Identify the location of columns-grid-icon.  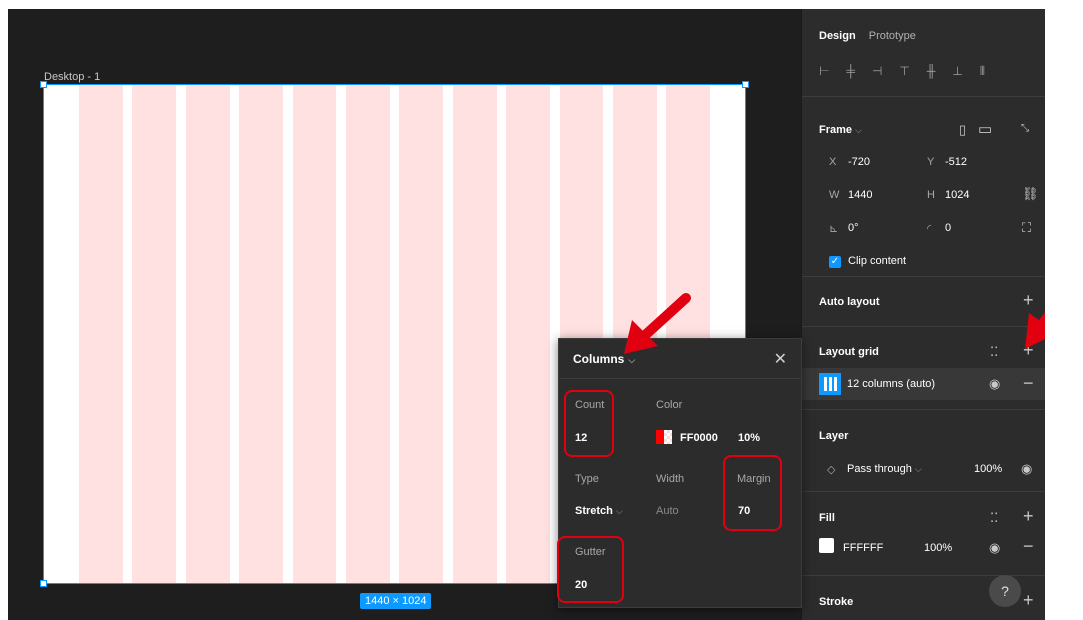
(830, 384).